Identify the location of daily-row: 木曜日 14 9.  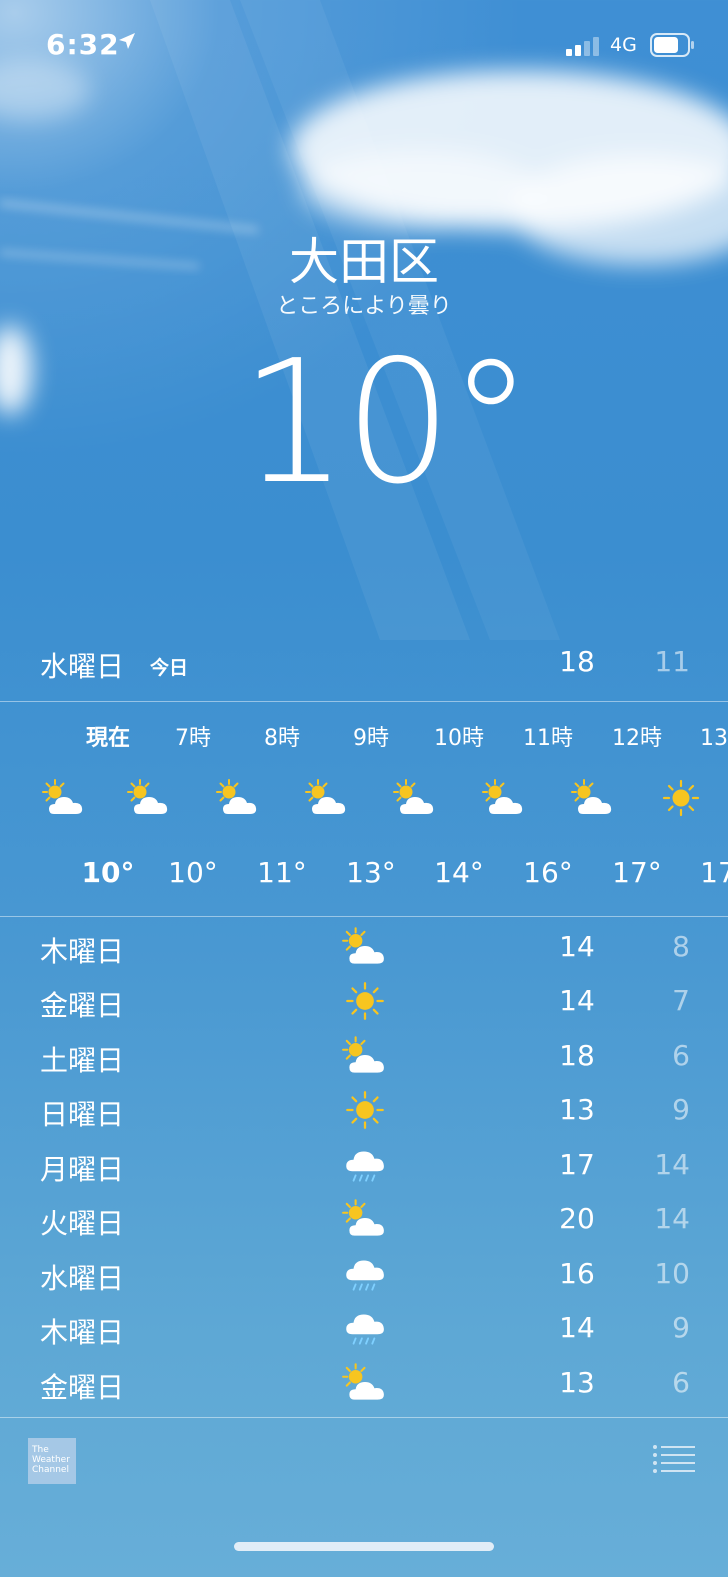
(364, 1330).